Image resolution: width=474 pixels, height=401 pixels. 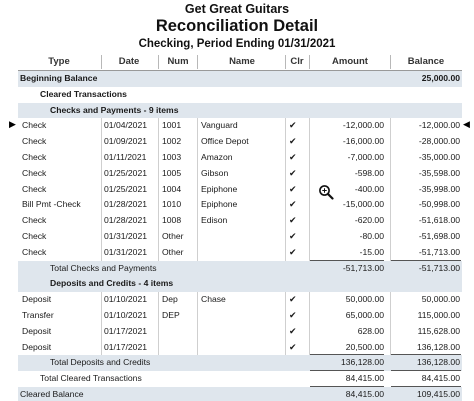 I want to click on cell-date: 01/04/2021, so click(x=126, y=125).